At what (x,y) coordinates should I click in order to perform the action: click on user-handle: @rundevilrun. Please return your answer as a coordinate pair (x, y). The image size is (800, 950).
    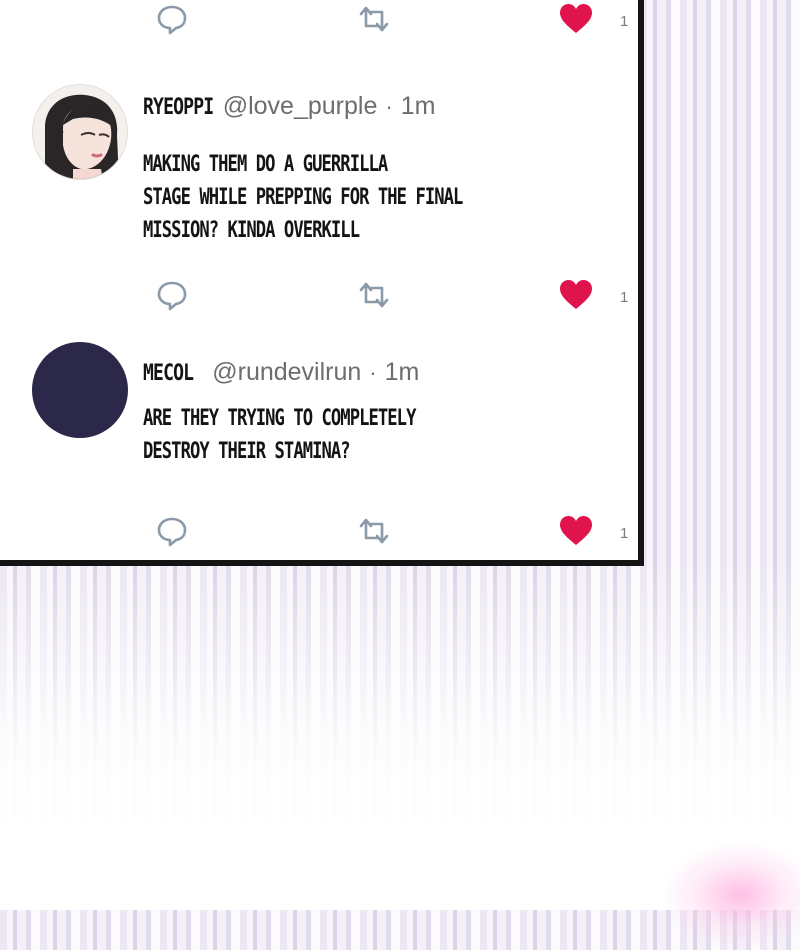
    Looking at the image, I should click on (286, 372).